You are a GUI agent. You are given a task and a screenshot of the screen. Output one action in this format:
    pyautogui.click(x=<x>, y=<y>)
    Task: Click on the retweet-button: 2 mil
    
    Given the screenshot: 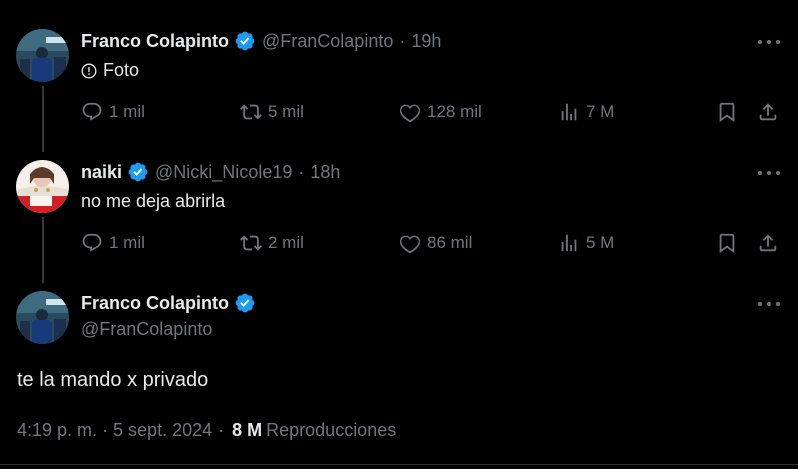 What is the action you would take?
    pyautogui.click(x=272, y=243)
    